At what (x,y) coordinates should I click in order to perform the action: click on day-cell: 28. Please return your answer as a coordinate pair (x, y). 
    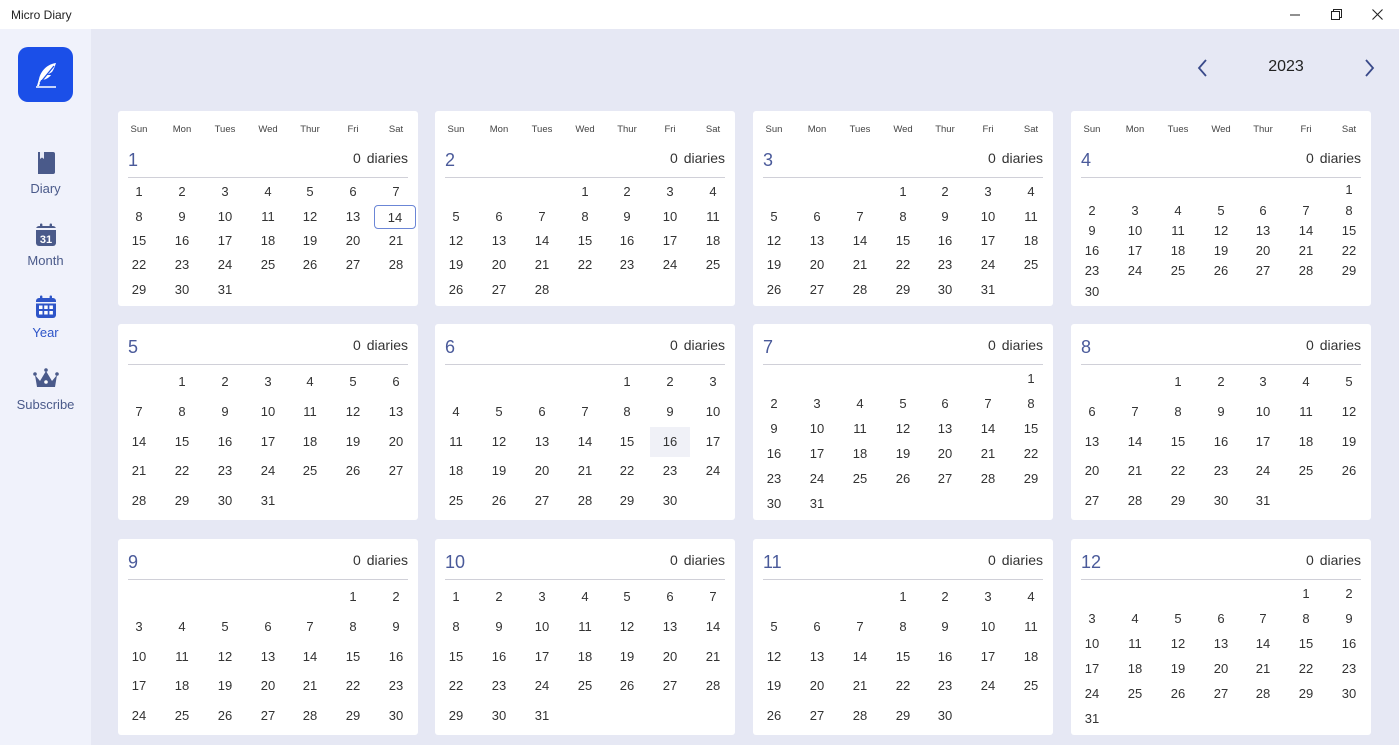
    Looking at the image, I should click on (1306, 271).